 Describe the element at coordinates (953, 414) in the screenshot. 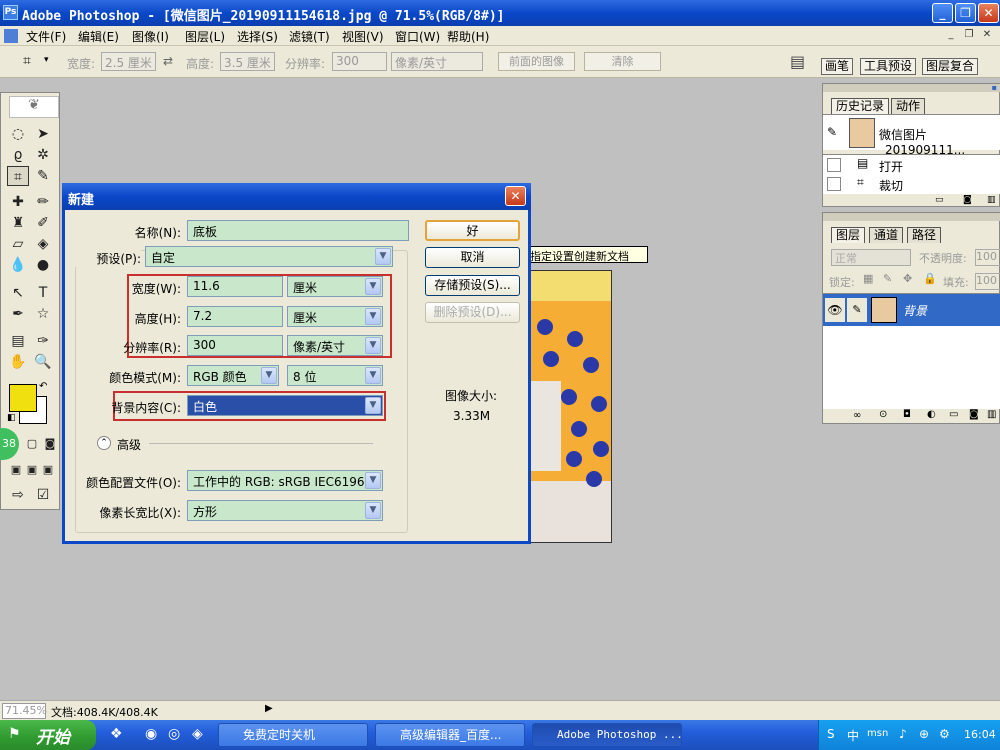

I see `new-group-icon: ▭` at that location.